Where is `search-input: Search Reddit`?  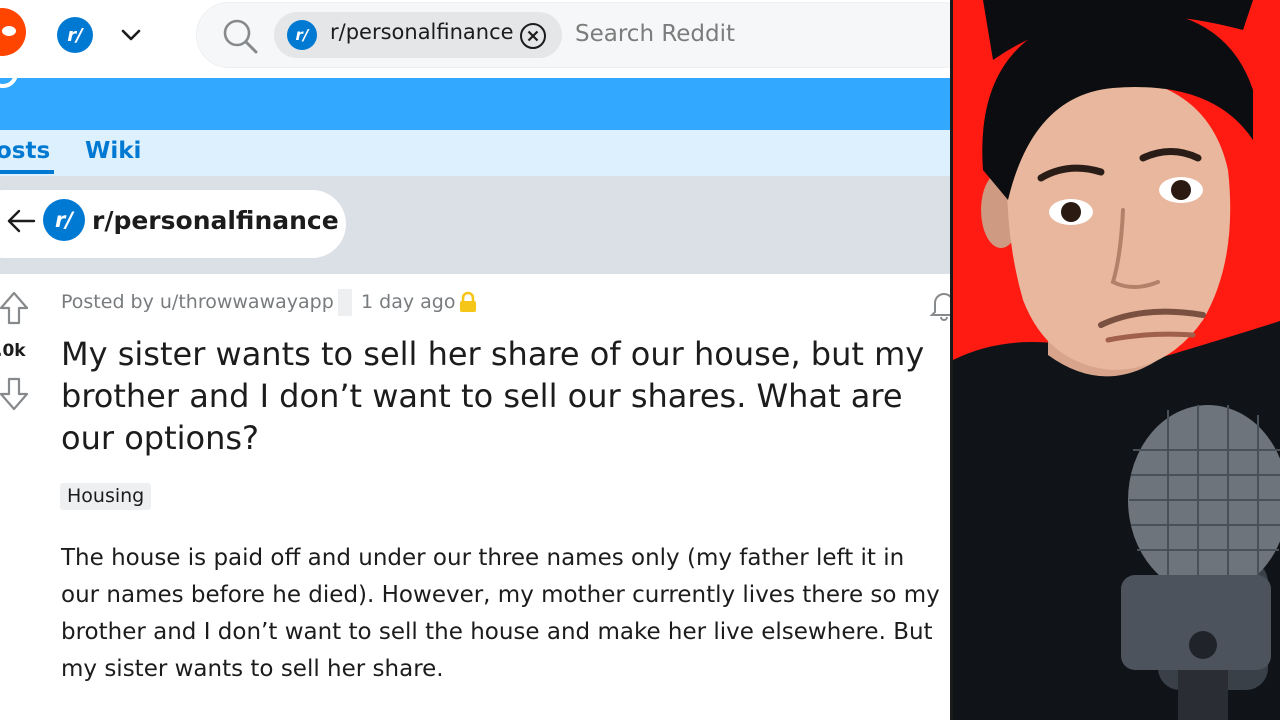 search-input: Search Reddit is located at coordinates (655, 34).